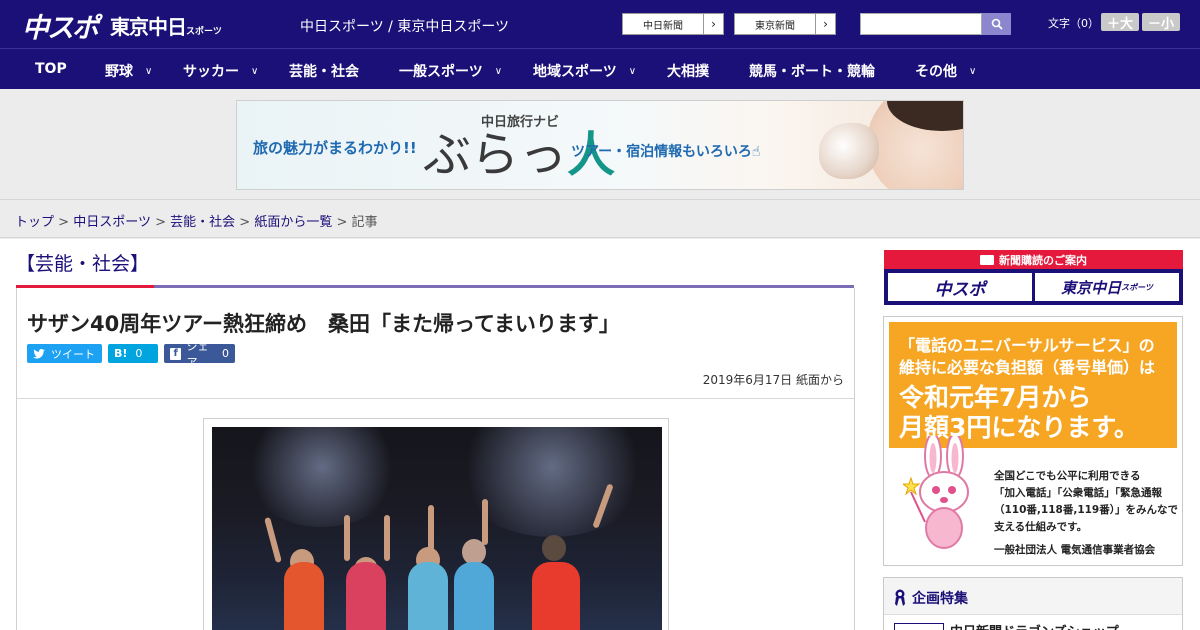  Describe the element at coordinates (940, 599) in the screenshot. I see `feature-title-text: 企画特集` at that location.